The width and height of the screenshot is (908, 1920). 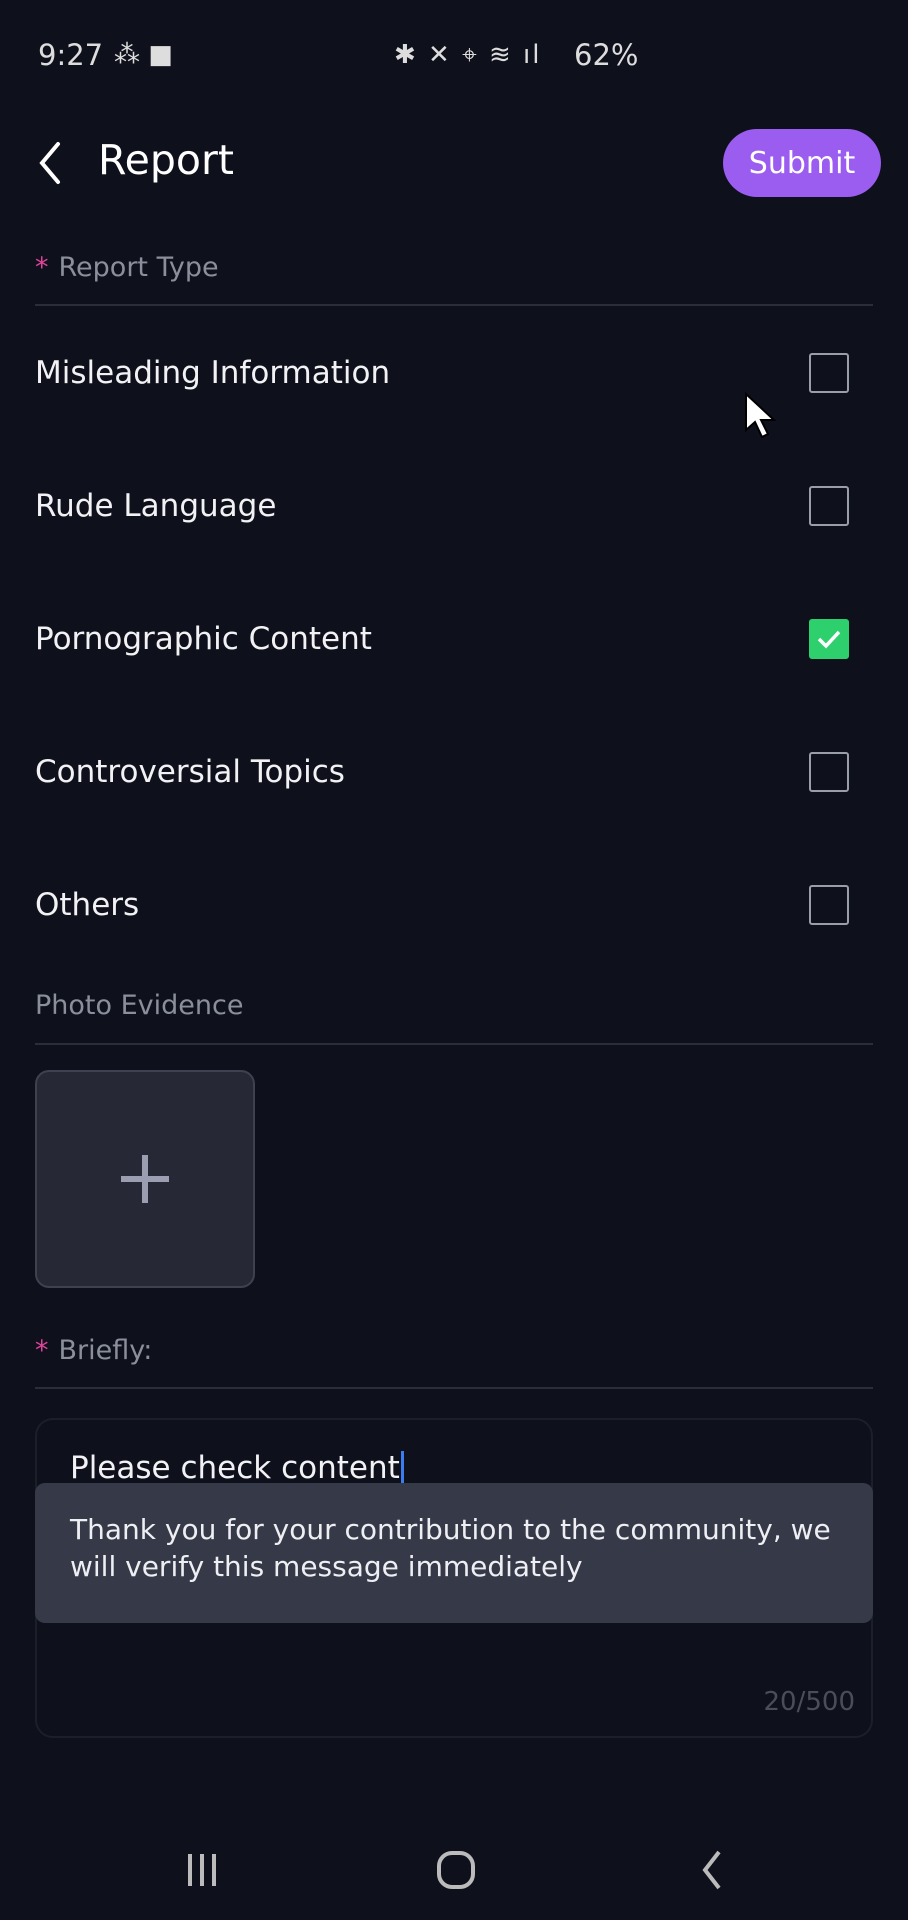 I want to click on report-option-label: Pornographic Content, so click(x=203, y=639).